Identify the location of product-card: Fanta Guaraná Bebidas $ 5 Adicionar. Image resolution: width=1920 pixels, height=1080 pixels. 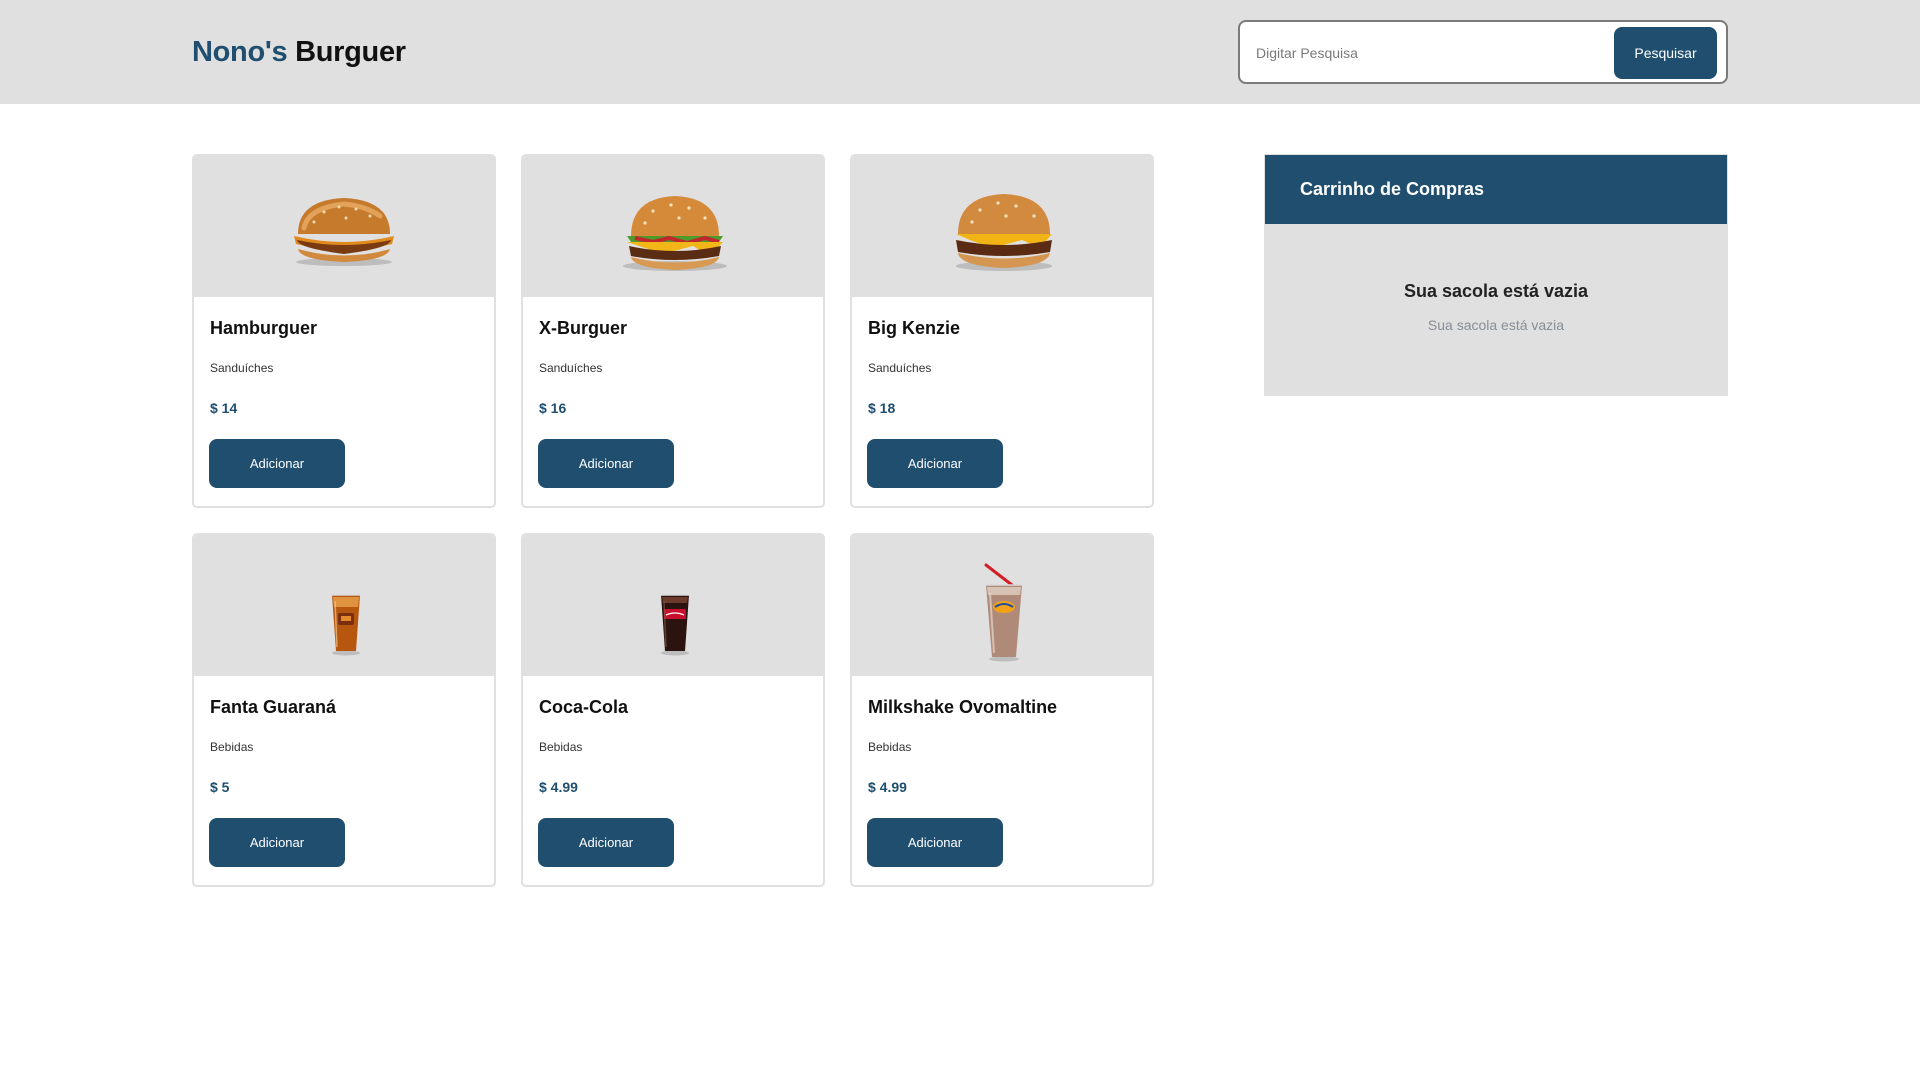
(344, 710).